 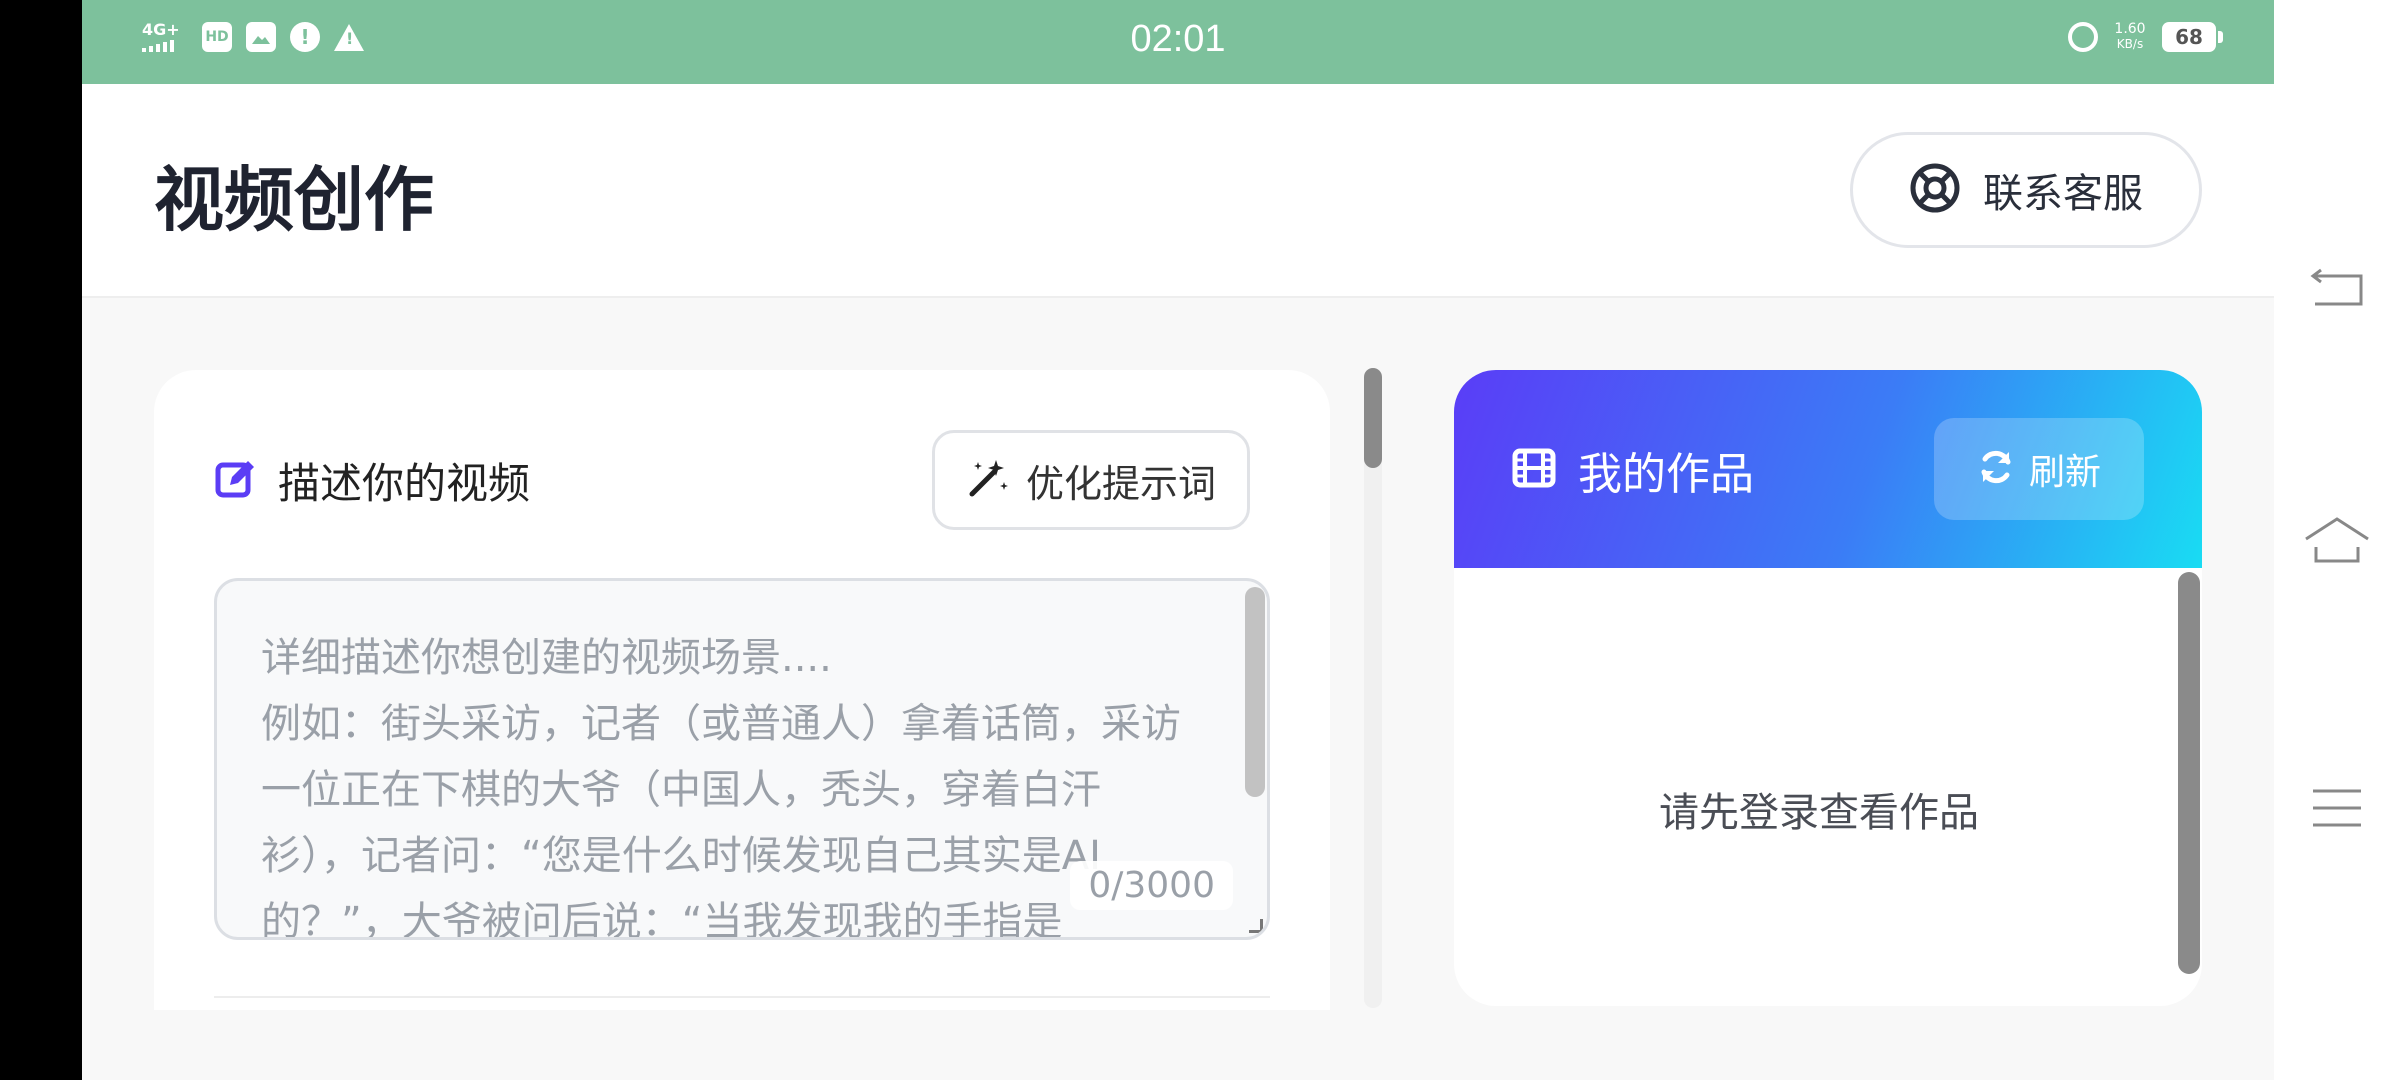 I want to click on network-speed: 1.60 KB/s, so click(x=2130, y=37).